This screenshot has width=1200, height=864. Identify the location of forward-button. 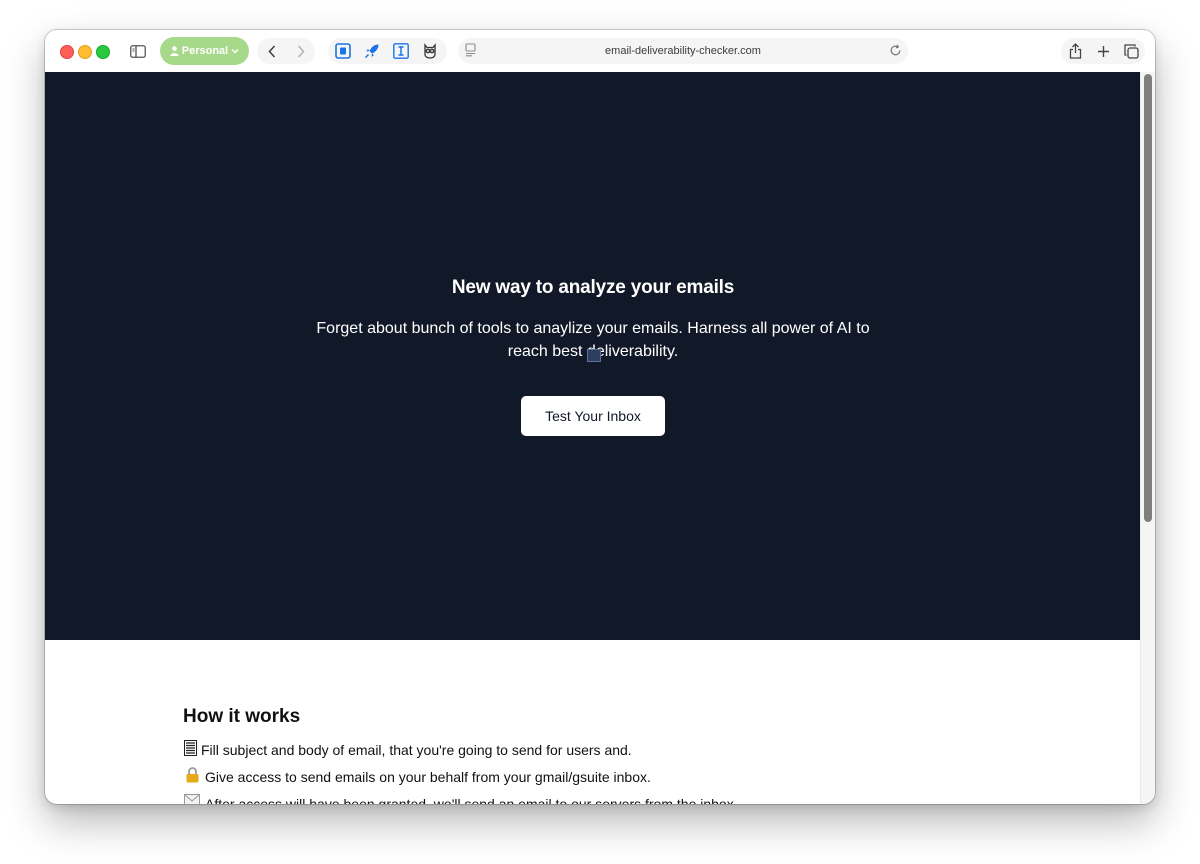
(300, 51).